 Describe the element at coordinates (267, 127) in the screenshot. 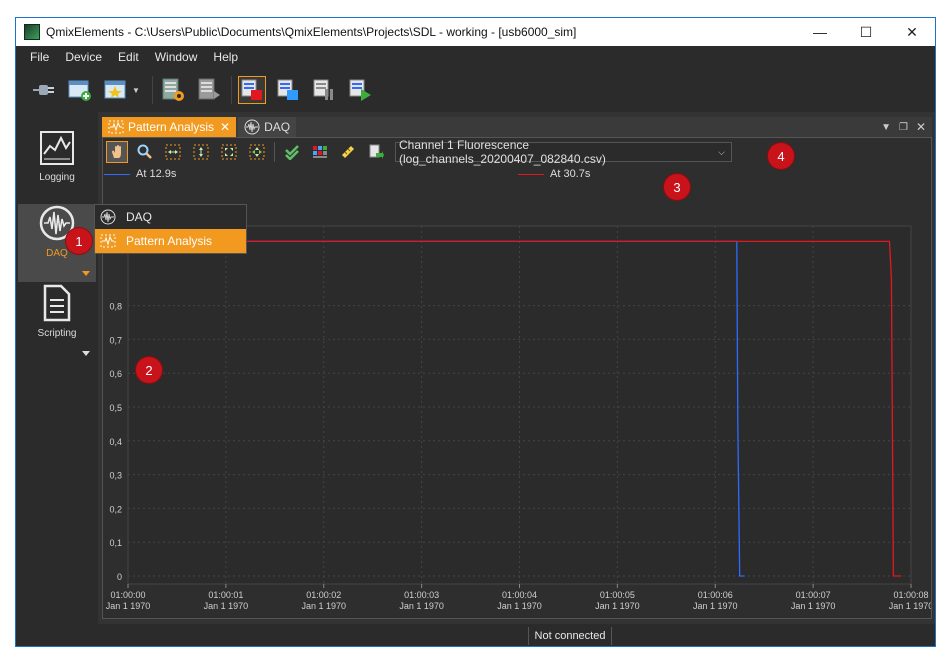

I see `tab-daq: DAQ` at that location.